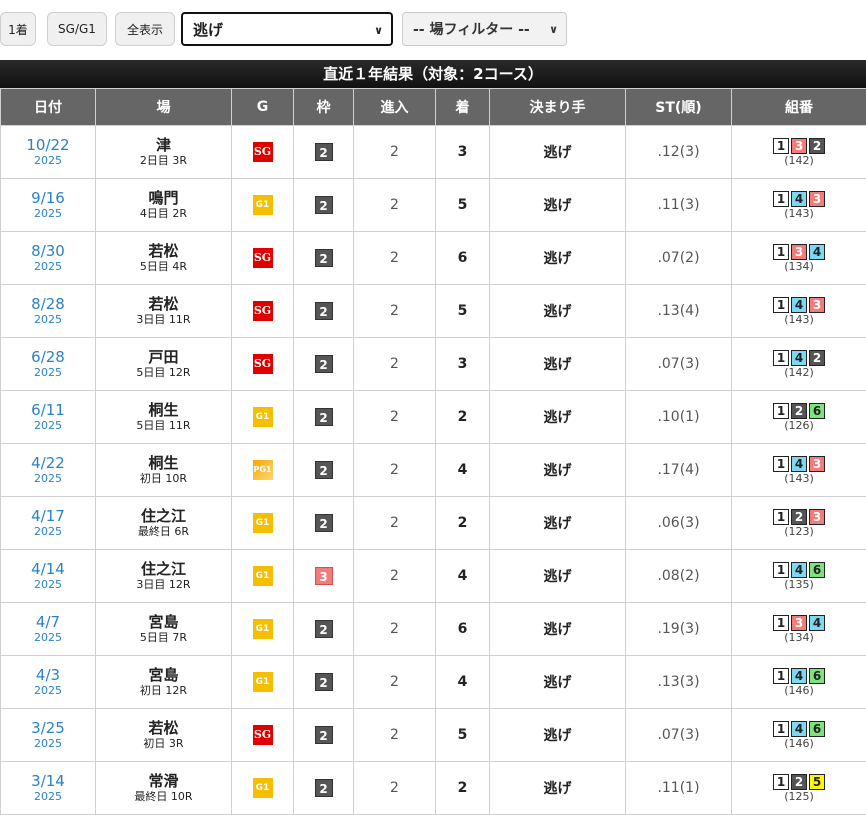 The width and height of the screenshot is (866, 815). Describe the element at coordinates (48, 145) in the screenshot. I see `race-date: 10/22` at that location.